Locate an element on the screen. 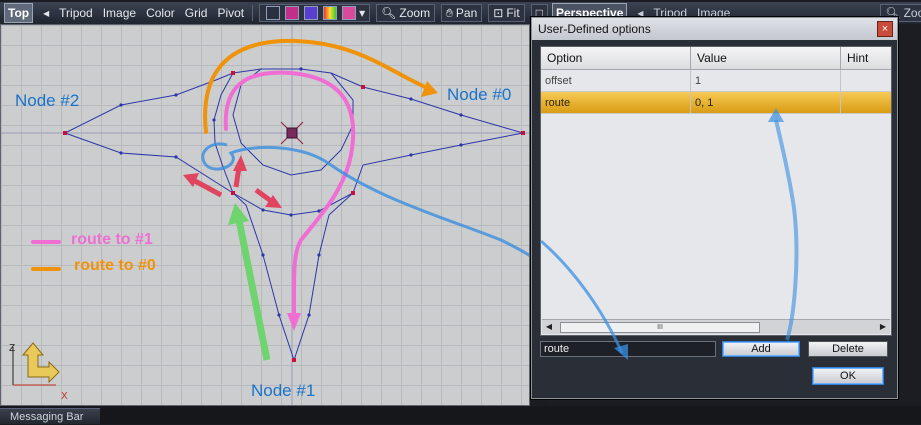 The height and width of the screenshot is (425, 921). pan-button: ✋︎ Pan is located at coordinates (462, 13).